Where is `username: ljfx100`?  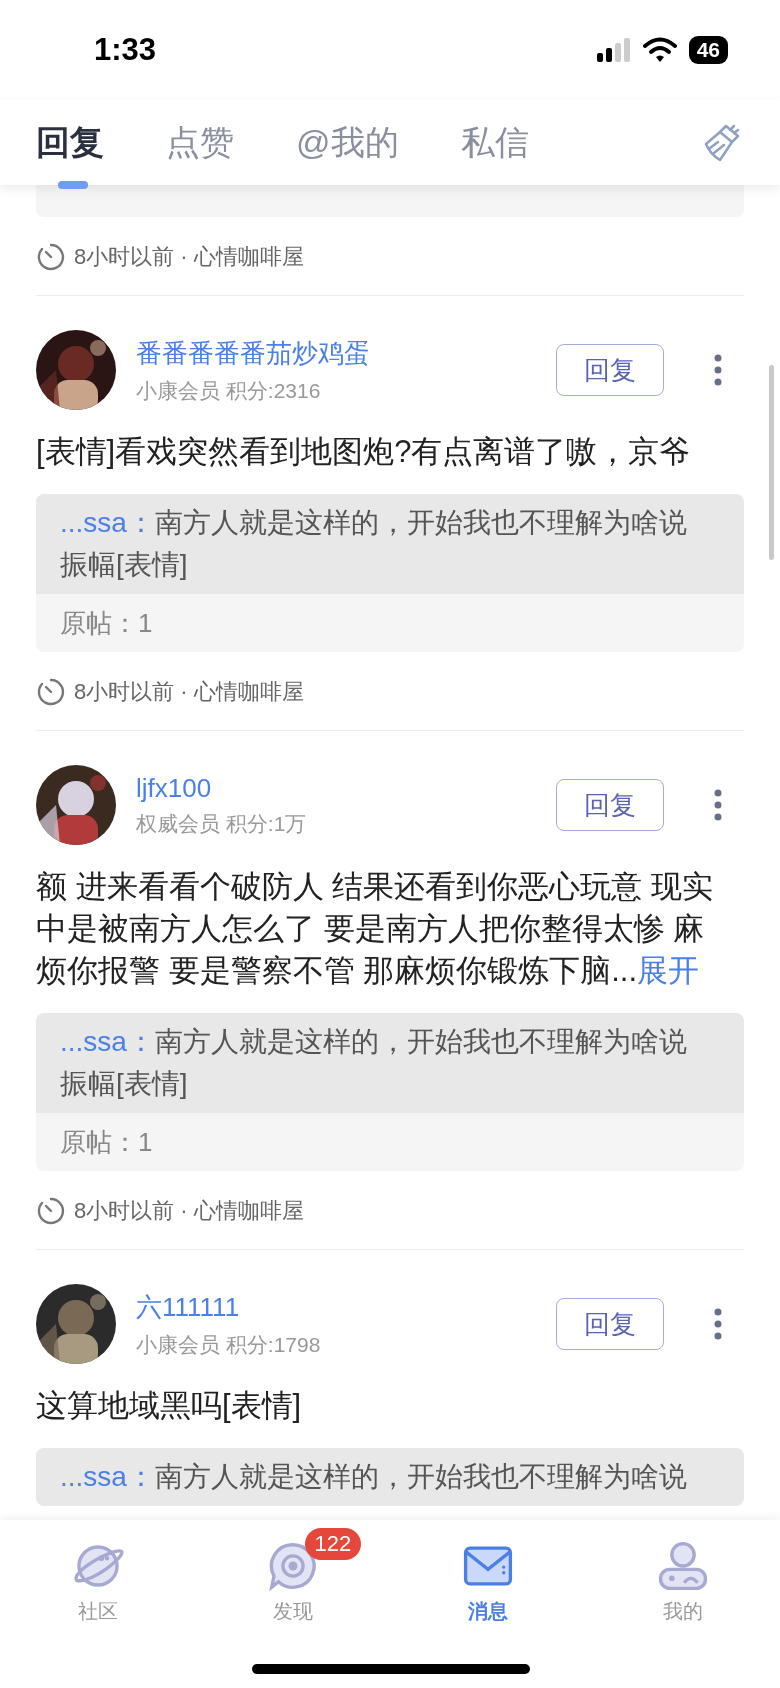 username: ljfx100 is located at coordinates (221, 788).